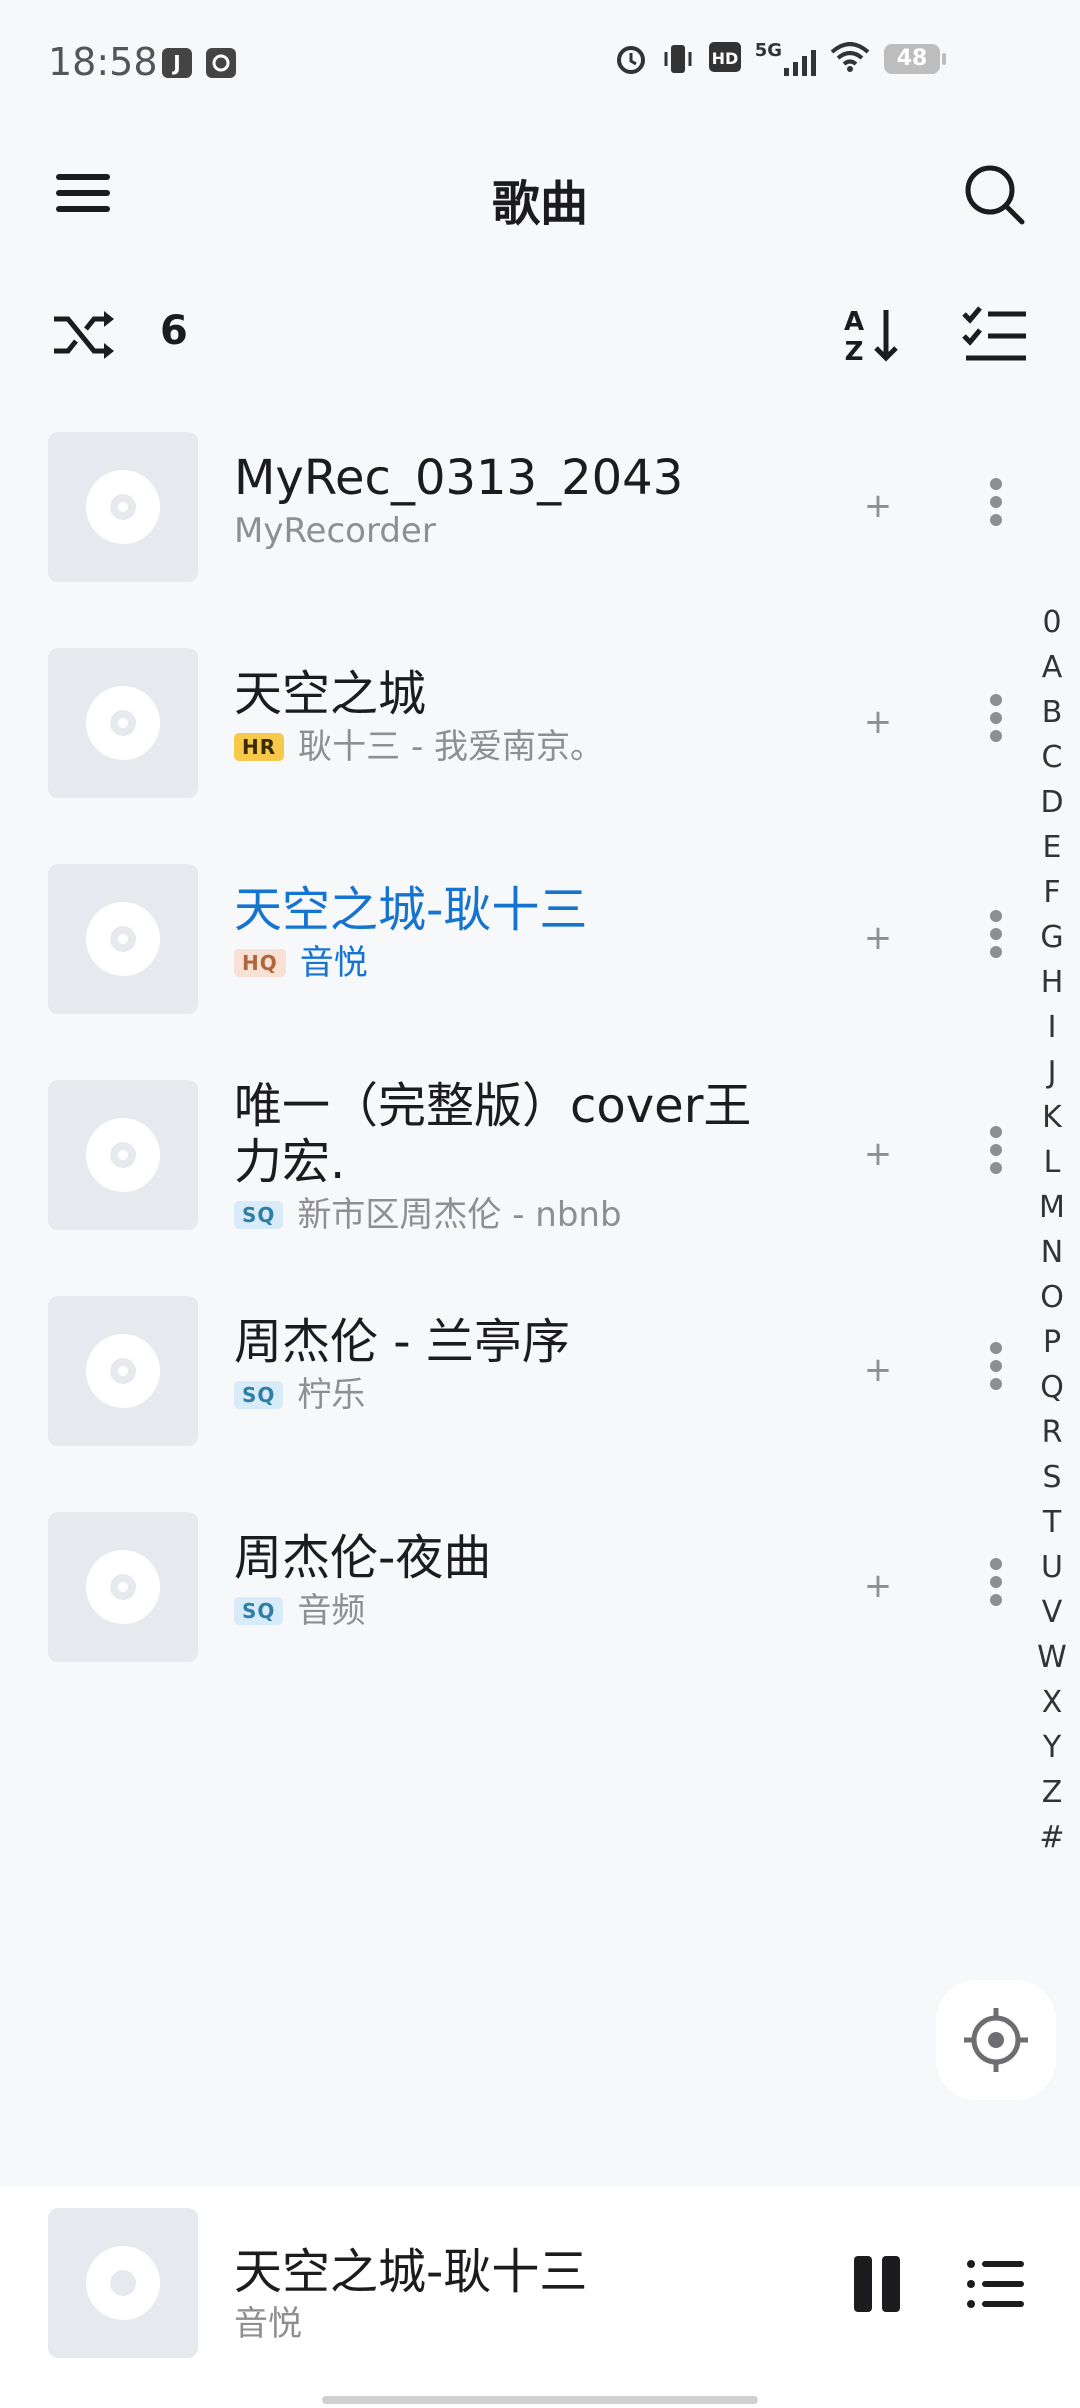  Describe the element at coordinates (514, 717) in the screenshot. I see `song-info: 天空之城 HR 耿十三 - 我爱南京。` at that location.